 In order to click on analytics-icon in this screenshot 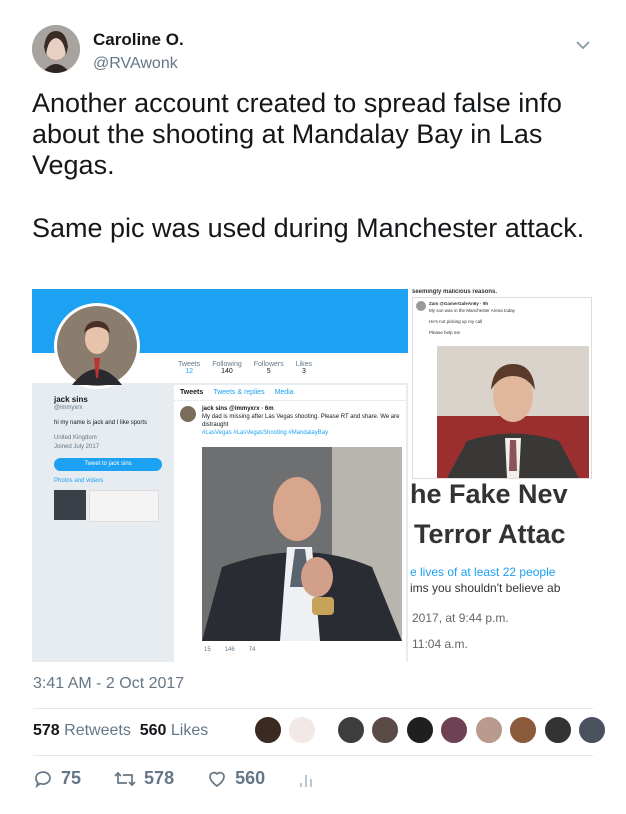, I will do `click(306, 780)`.